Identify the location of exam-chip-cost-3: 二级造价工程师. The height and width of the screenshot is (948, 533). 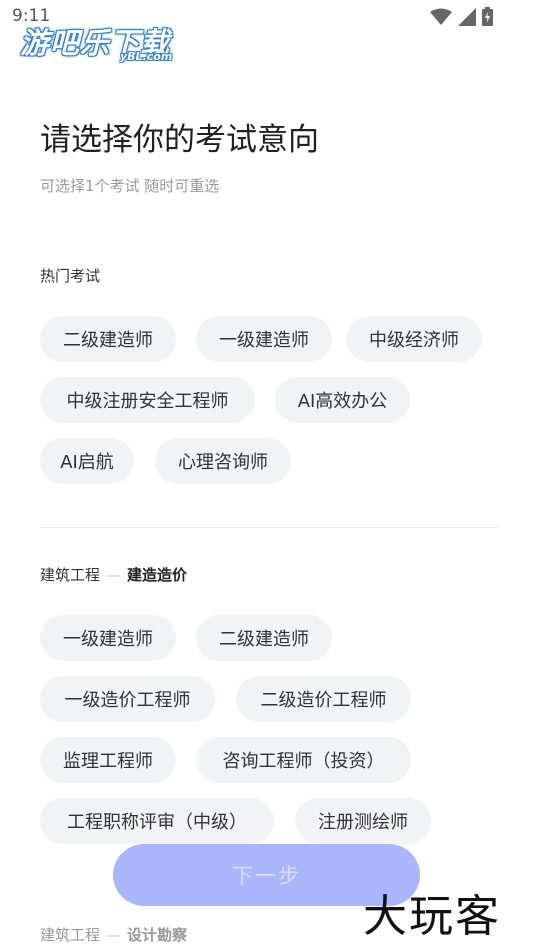
(323, 699).